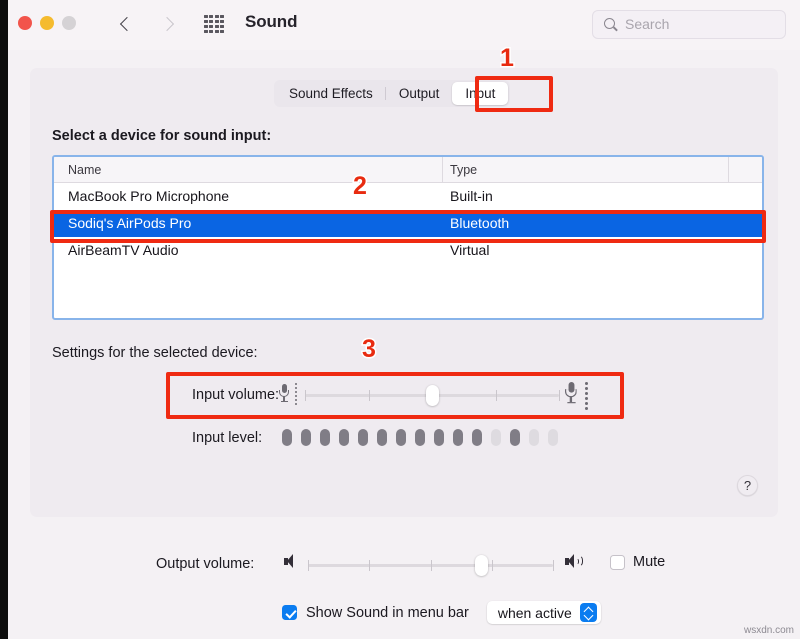  I want to click on input-volume-slider, so click(432, 395).